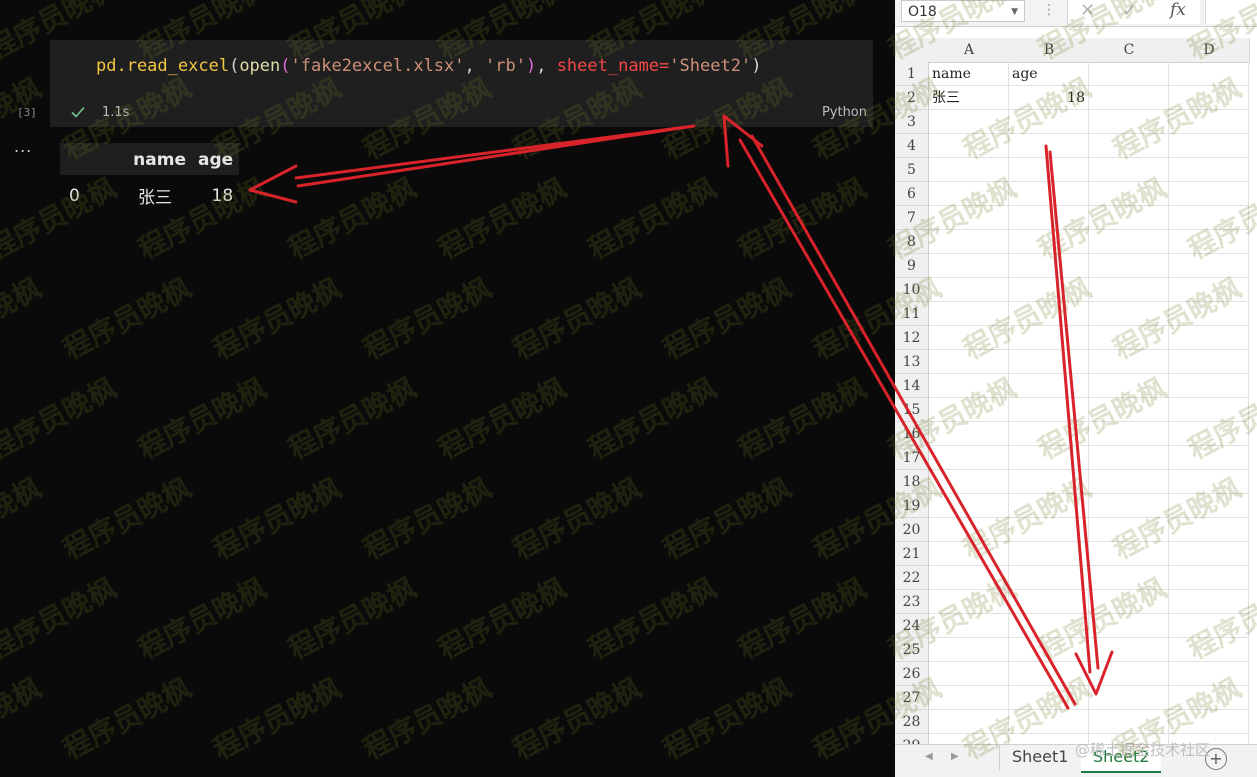  What do you see at coordinates (1049, 650) in the screenshot?
I see `cell-b25` at bounding box center [1049, 650].